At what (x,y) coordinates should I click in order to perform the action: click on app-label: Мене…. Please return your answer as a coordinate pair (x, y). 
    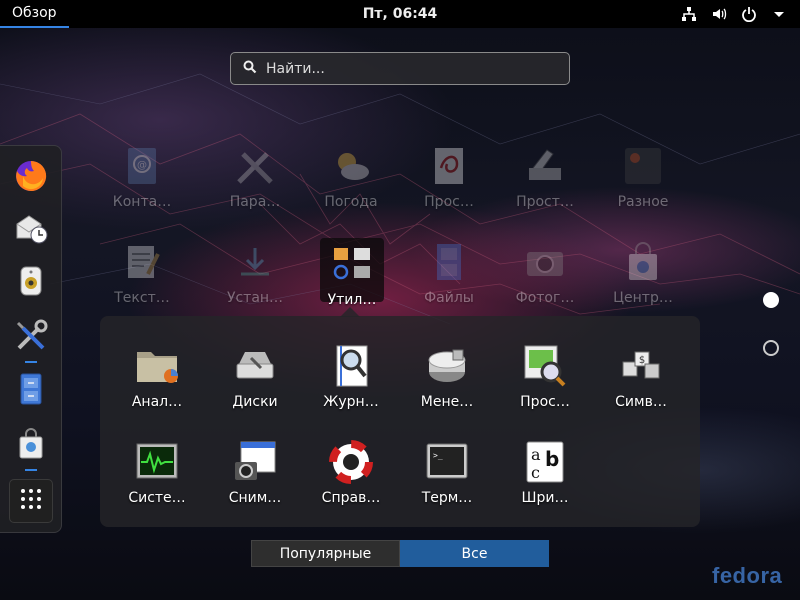
    Looking at the image, I should click on (447, 402).